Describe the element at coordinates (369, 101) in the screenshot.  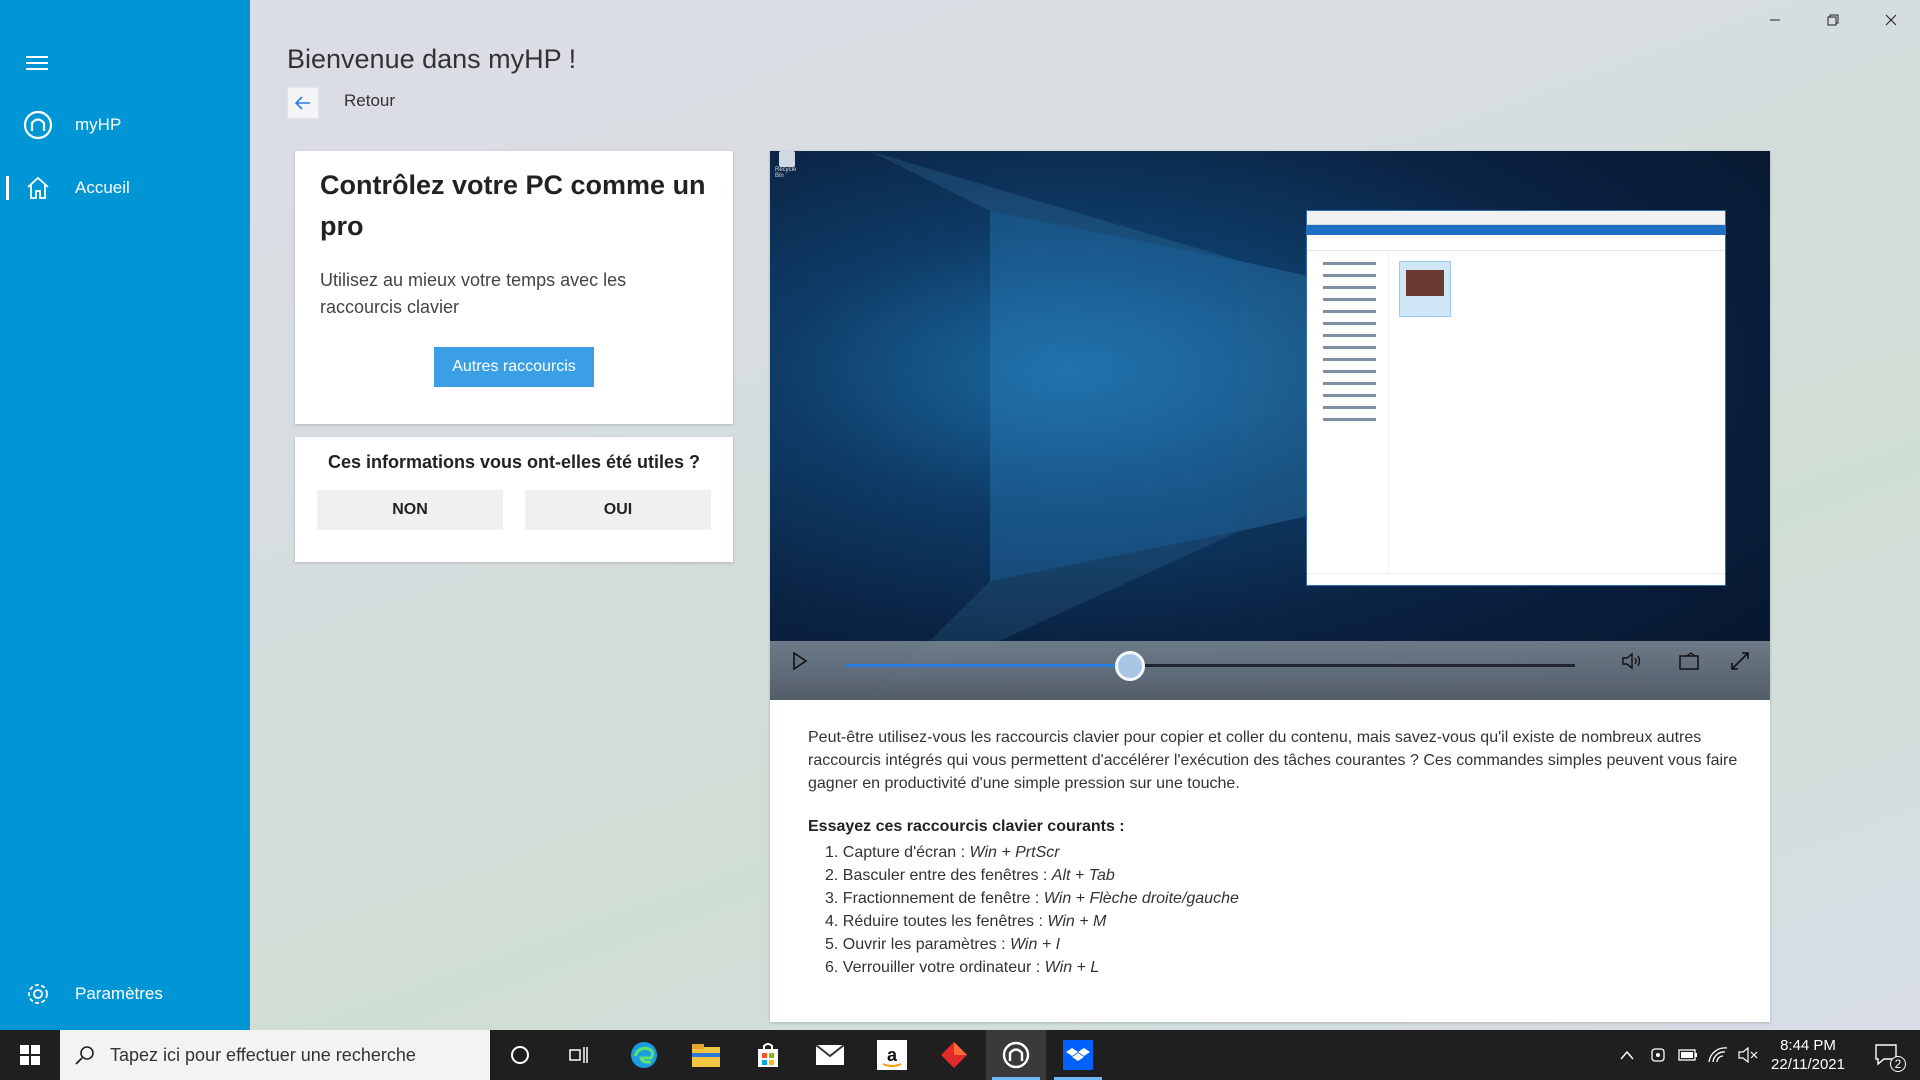
I see `back-label: Retour` at that location.